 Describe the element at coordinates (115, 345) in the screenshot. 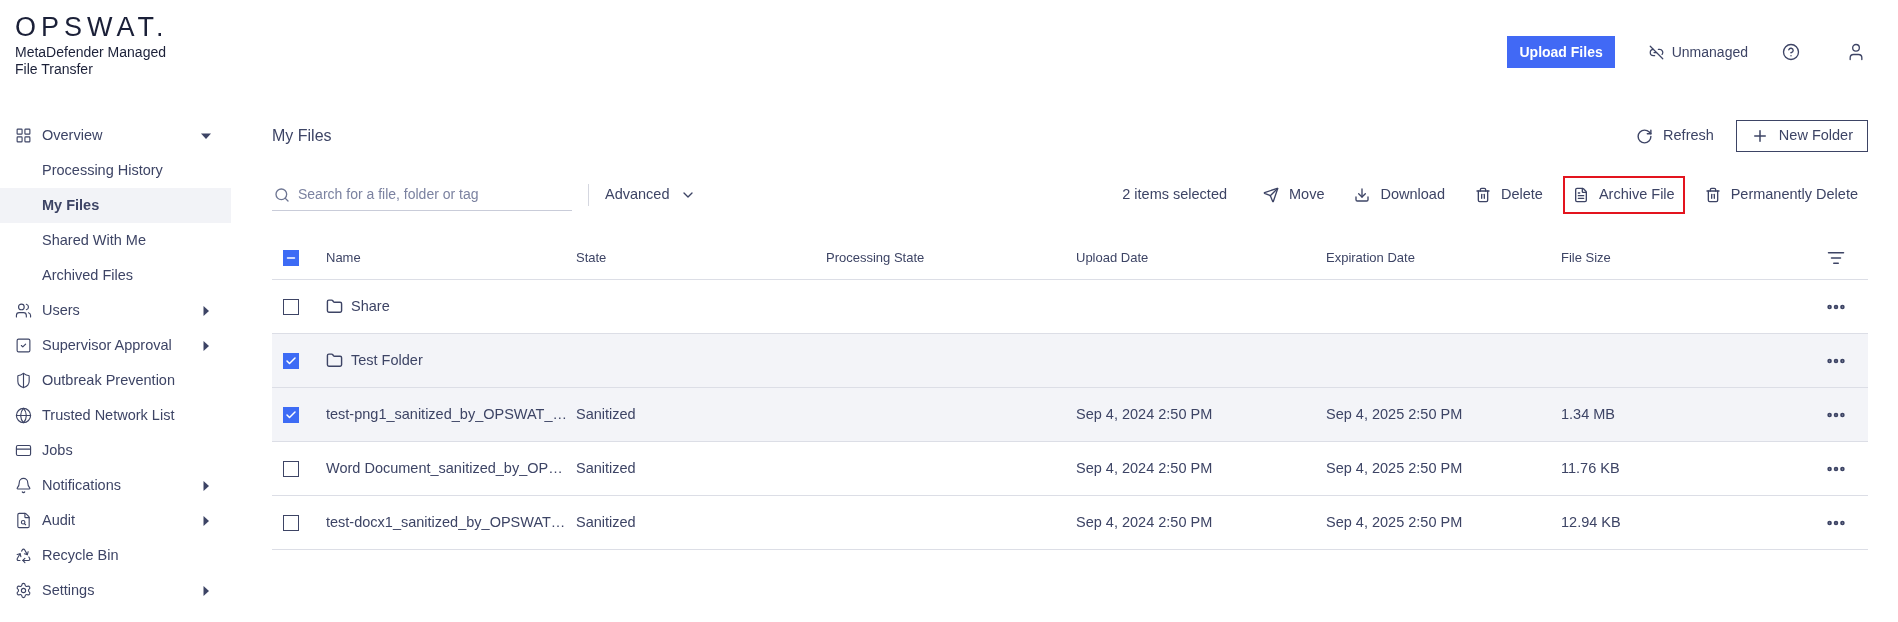

I see `sidebar-item: Supervisor Approval` at that location.